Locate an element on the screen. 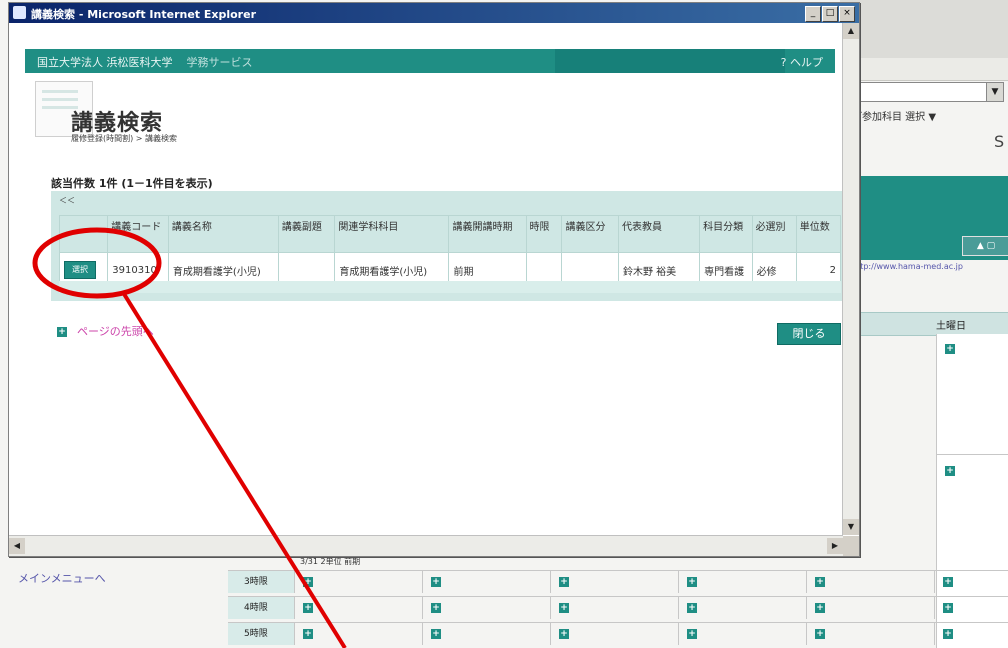 Image resolution: width=1008 pixels, height=648 pixels. background-dropdown: ▼ is located at coordinates (928, 92).